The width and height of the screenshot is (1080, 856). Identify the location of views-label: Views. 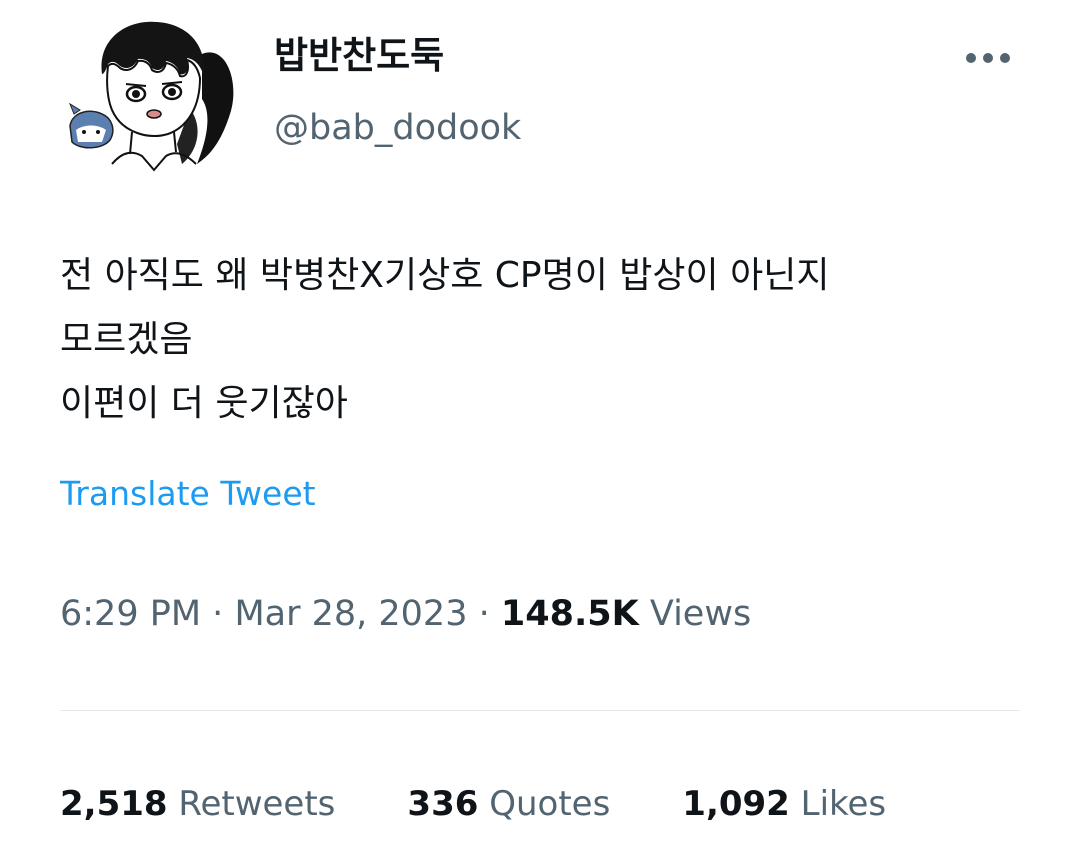
(700, 614).